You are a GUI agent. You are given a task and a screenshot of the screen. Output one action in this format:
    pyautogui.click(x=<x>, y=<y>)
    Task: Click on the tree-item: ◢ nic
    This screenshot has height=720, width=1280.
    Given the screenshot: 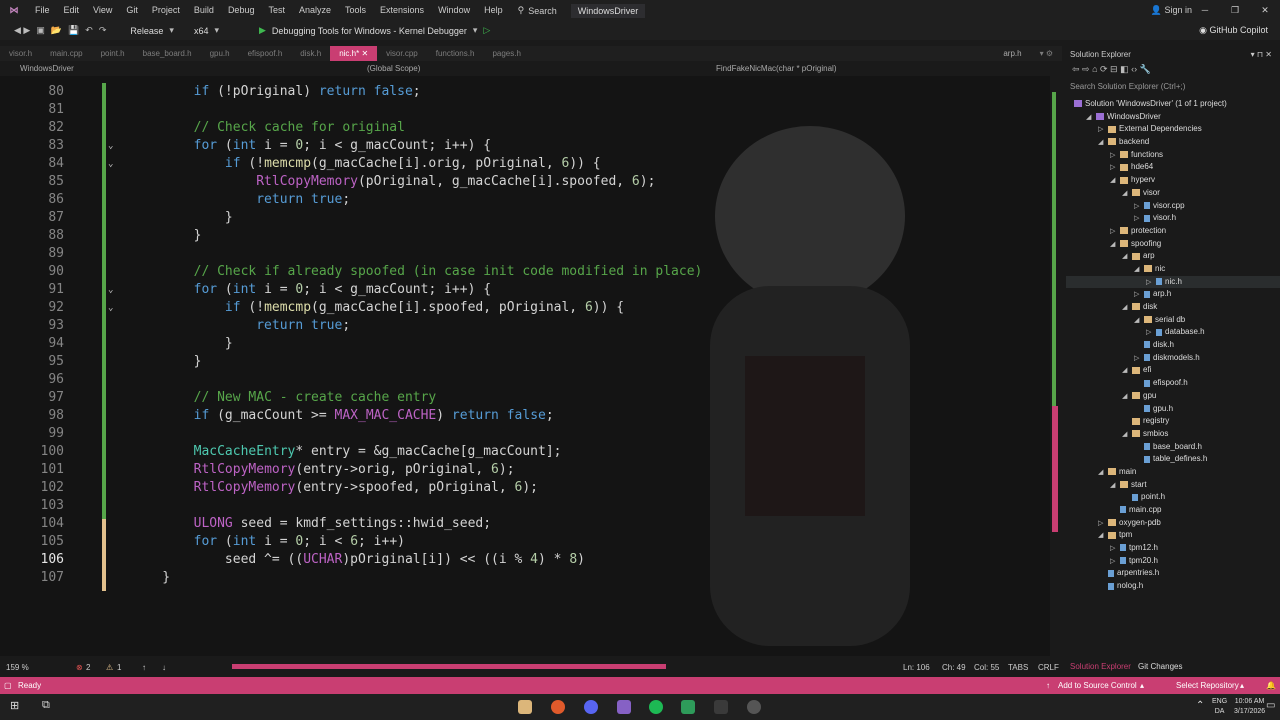 What is the action you would take?
    pyautogui.click(x=1173, y=269)
    